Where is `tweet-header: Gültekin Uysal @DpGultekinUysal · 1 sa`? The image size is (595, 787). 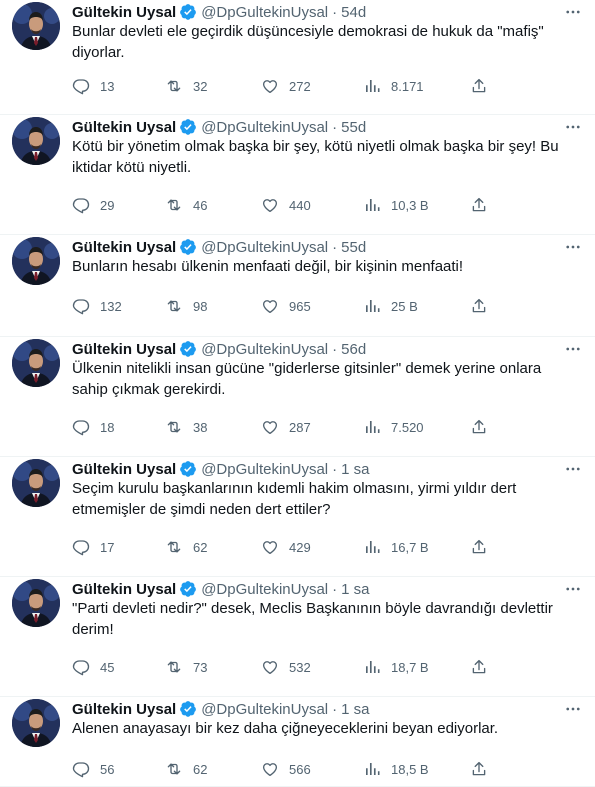 tweet-header: Gültekin Uysal @DpGultekinUysal · 1 sa is located at coordinates (327, 709).